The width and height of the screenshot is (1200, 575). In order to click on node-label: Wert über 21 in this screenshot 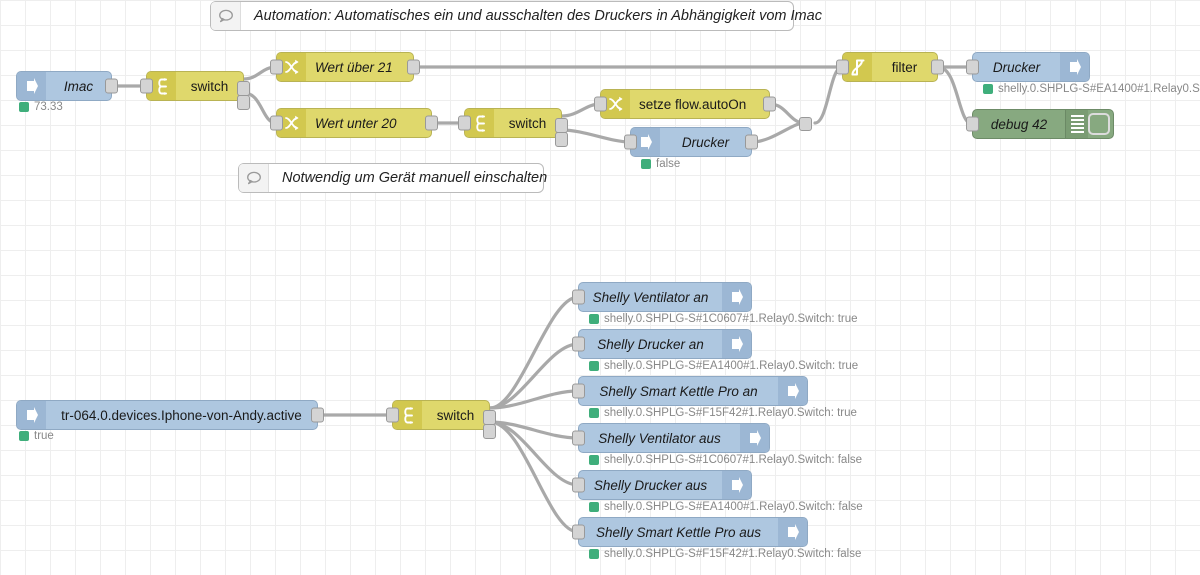, I will do `click(354, 67)`.